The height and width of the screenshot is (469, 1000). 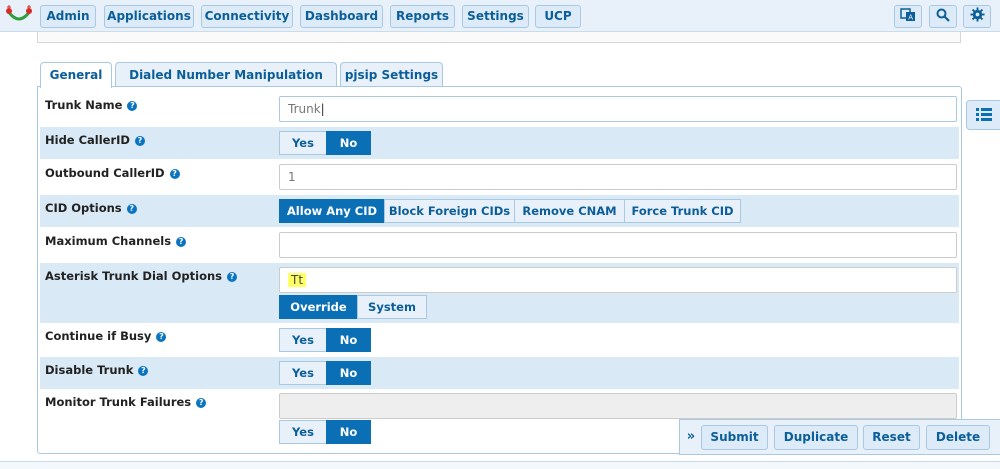 I want to click on search-button, so click(x=943, y=16).